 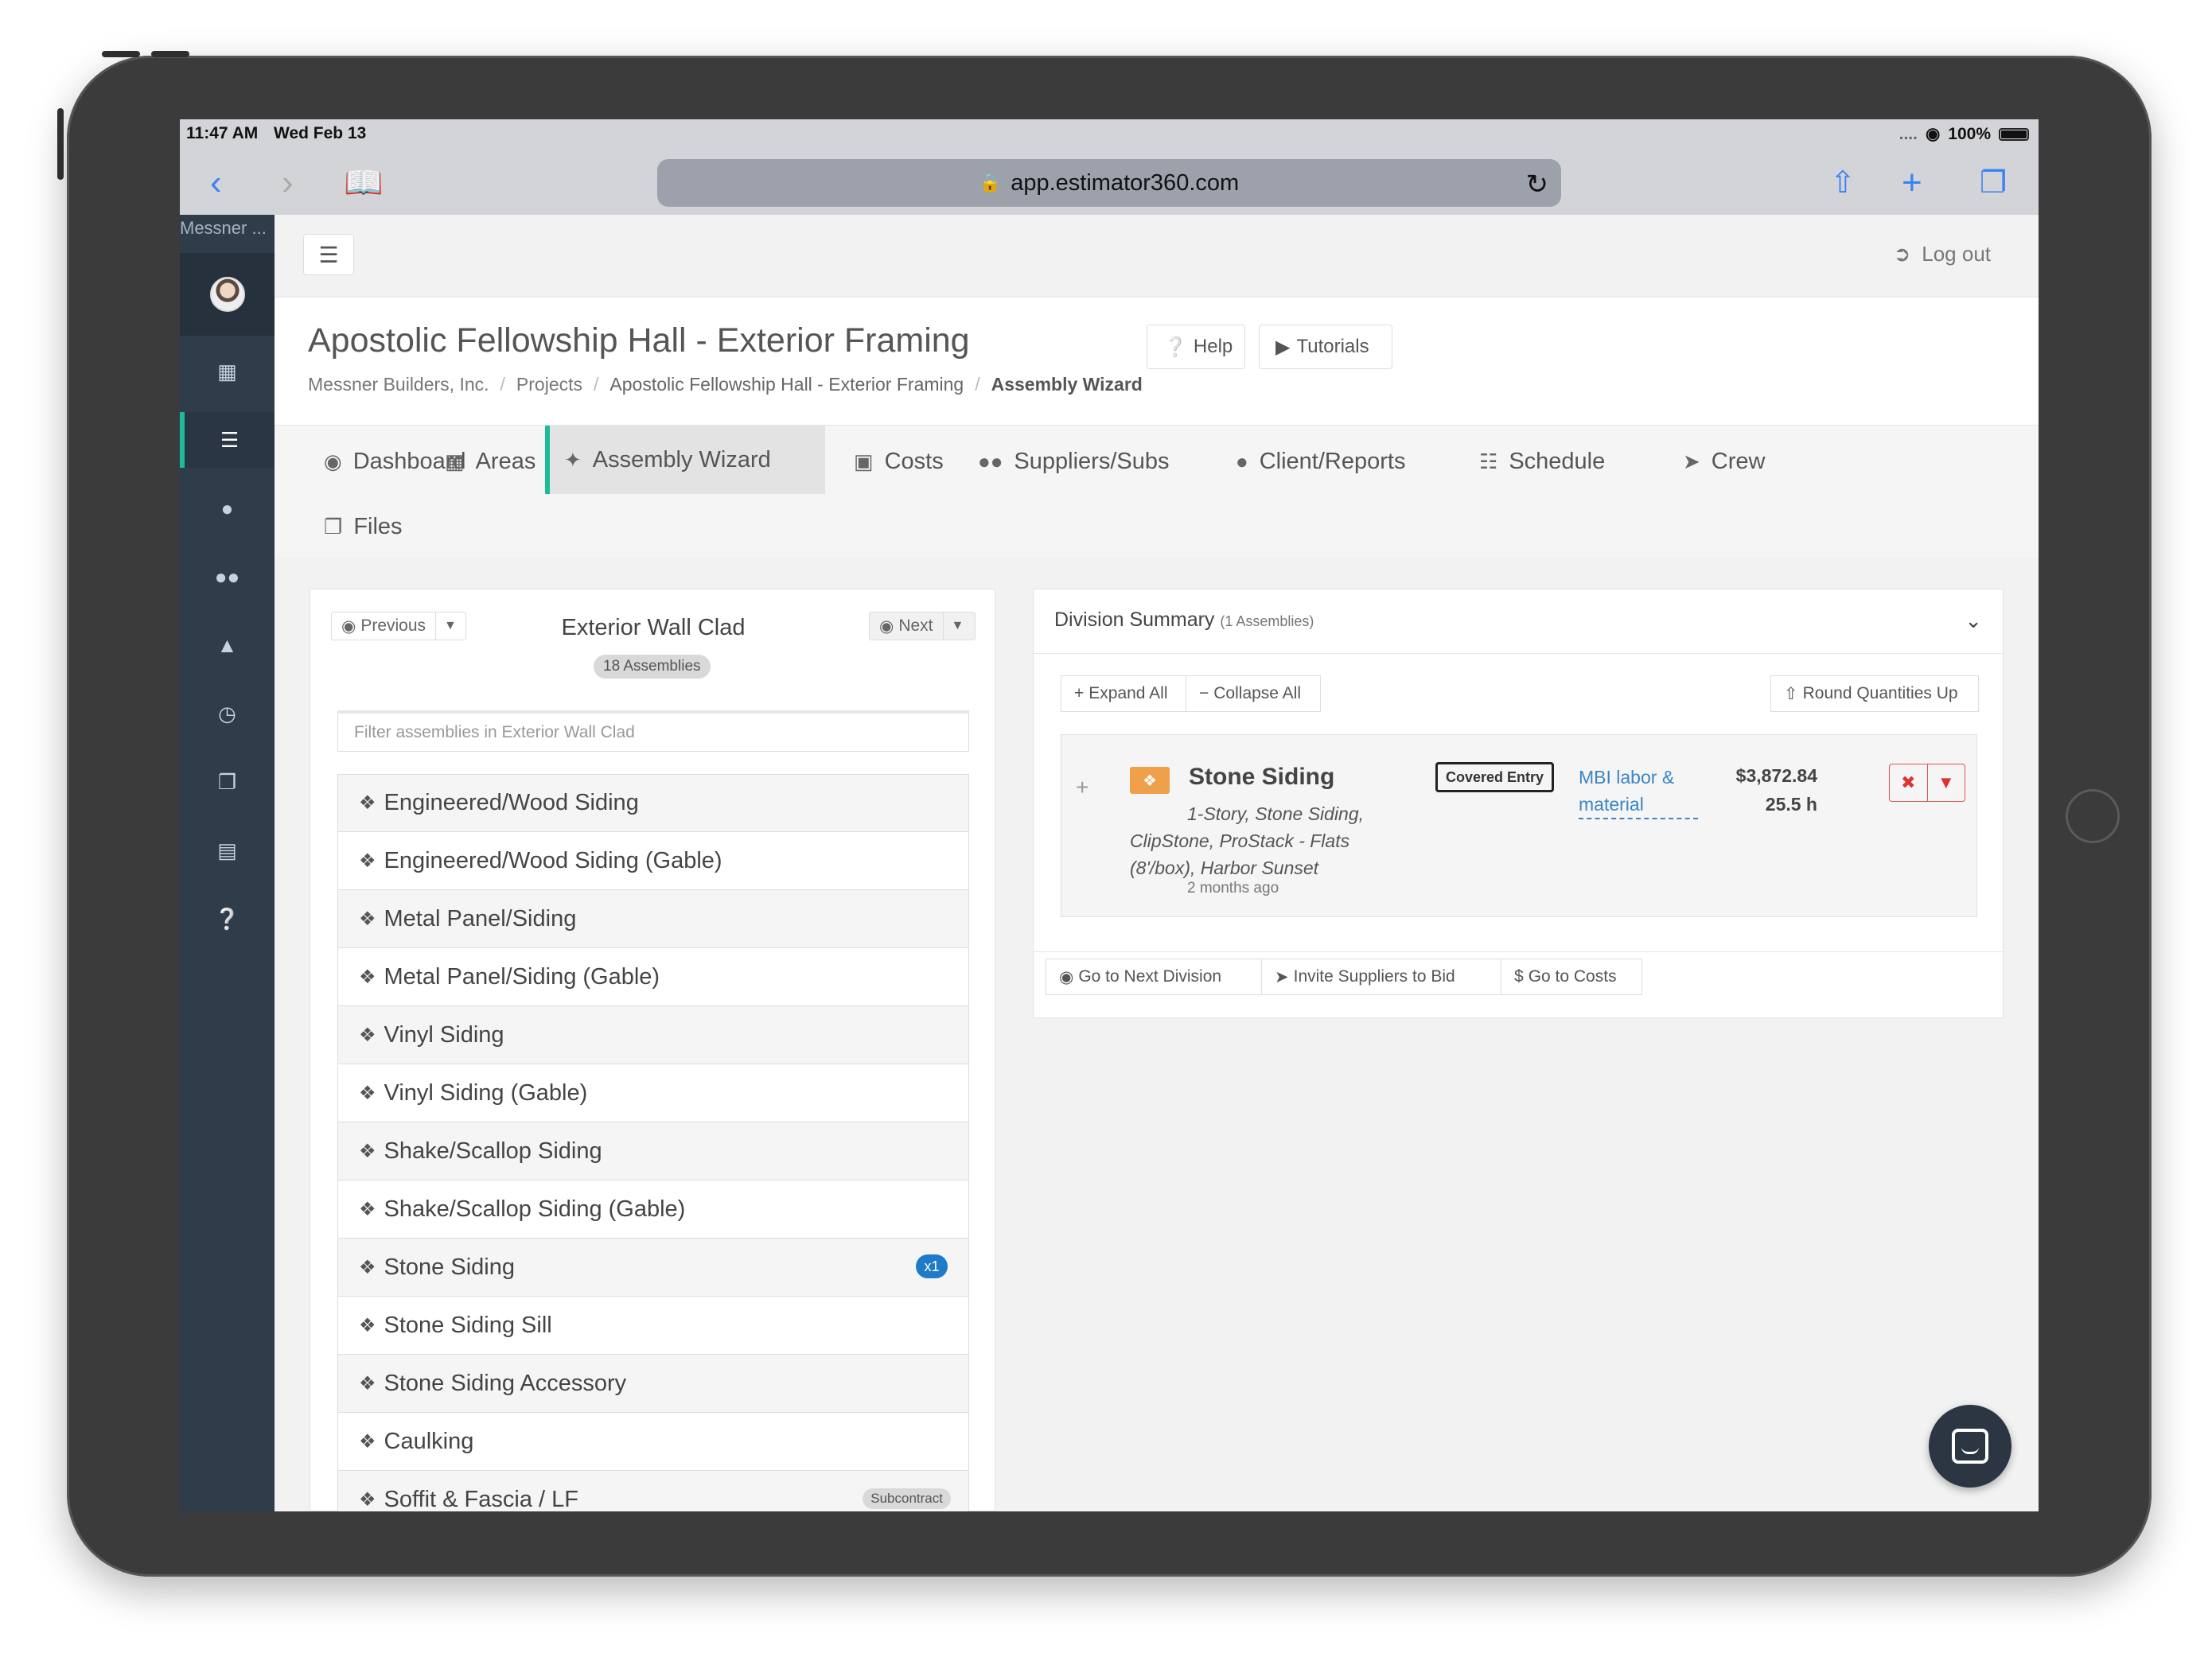 I want to click on dashboard-icon: ◉, so click(x=333, y=461).